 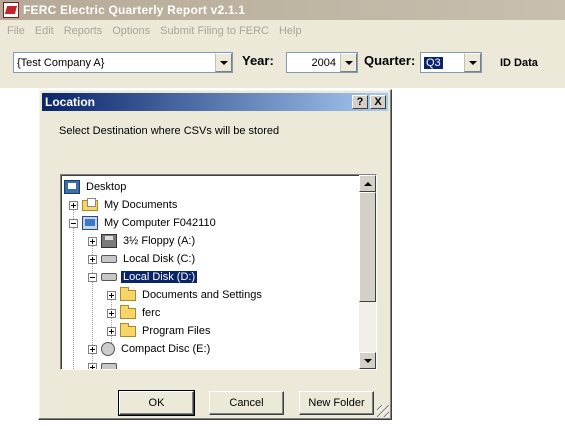 What do you see at coordinates (176, 331) in the screenshot?
I see `tree-item-label: Program Files` at bounding box center [176, 331].